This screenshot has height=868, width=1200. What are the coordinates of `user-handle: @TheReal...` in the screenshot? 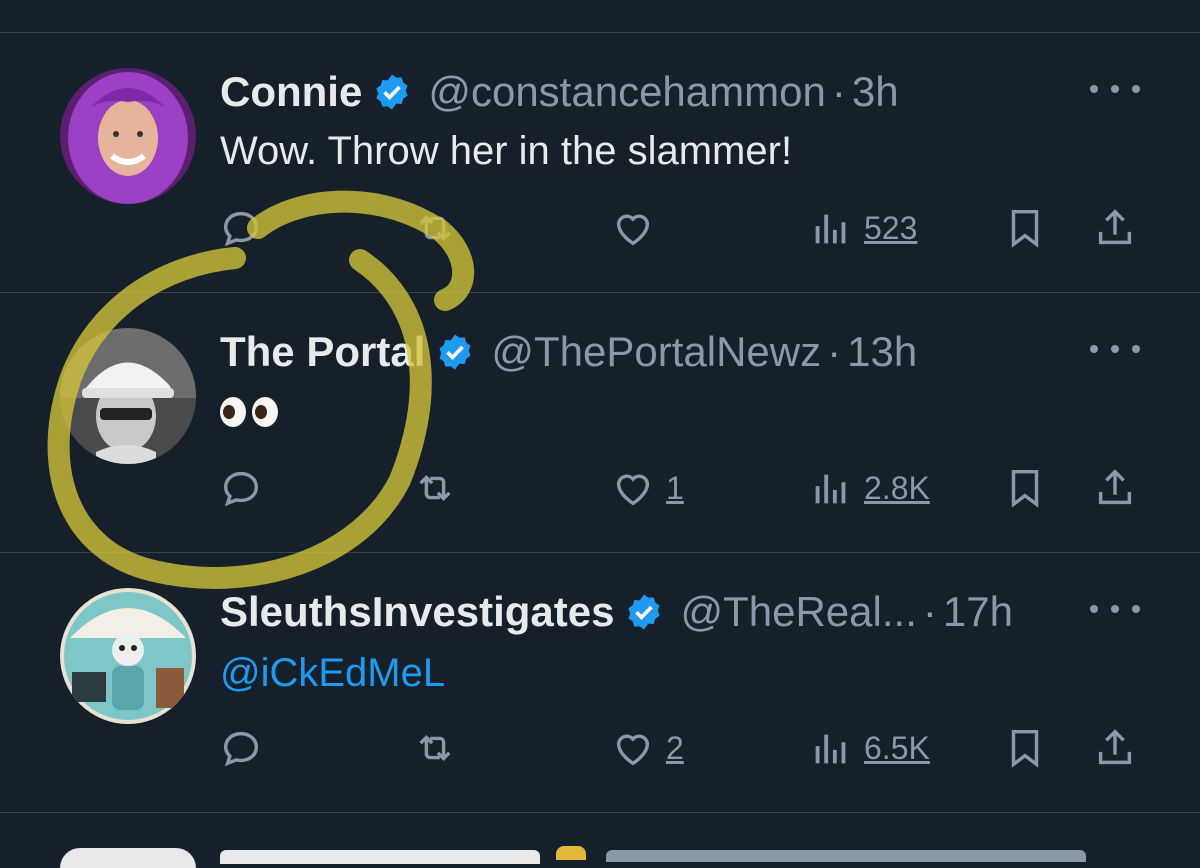 It's located at (798, 612).